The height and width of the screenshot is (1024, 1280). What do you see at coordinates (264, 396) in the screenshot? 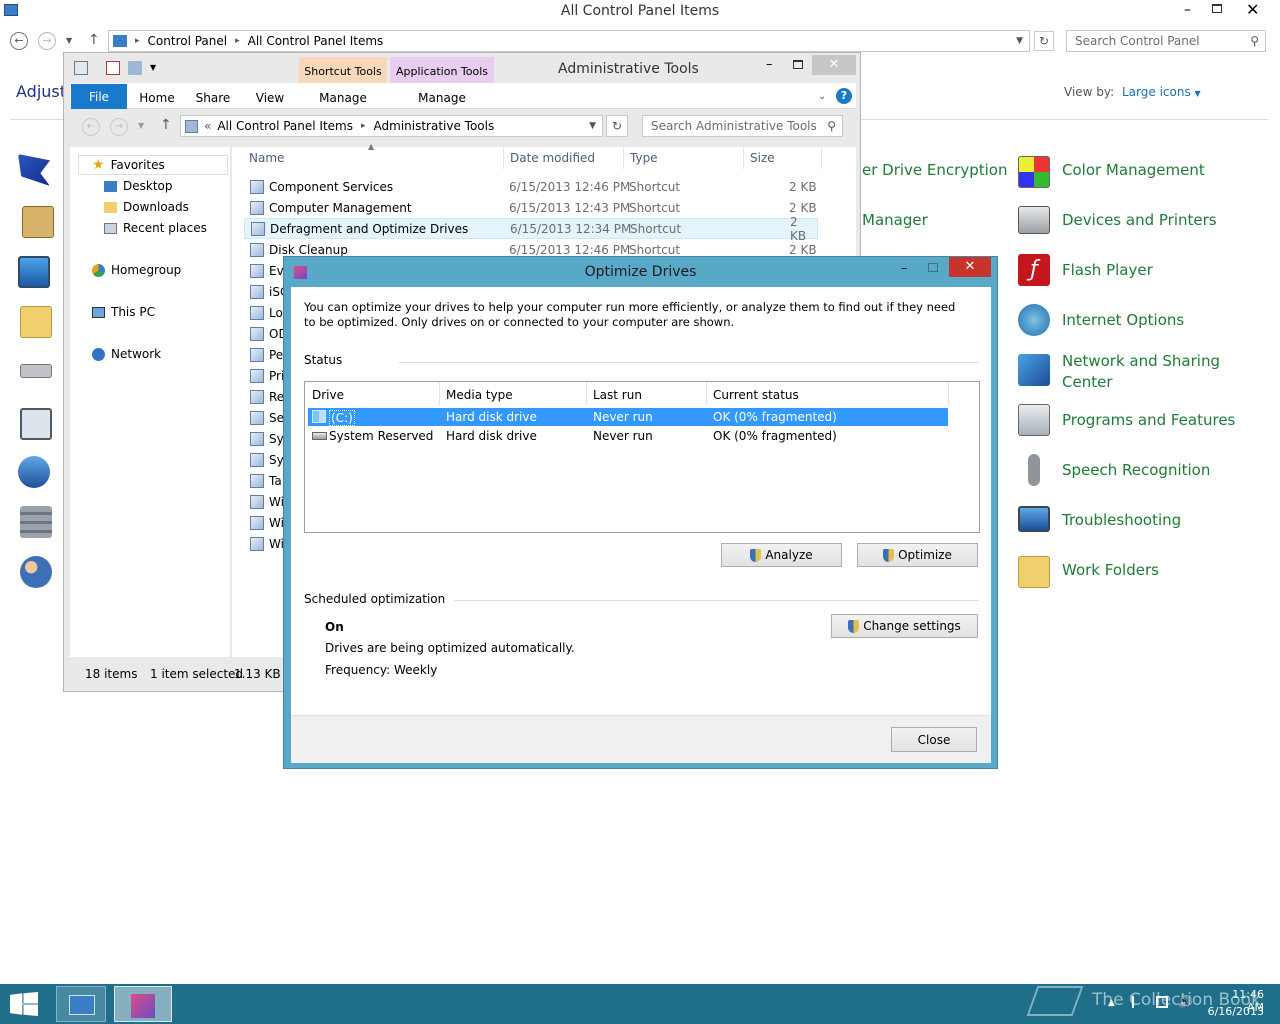
I see `file-row: Re` at bounding box center [264, 396].